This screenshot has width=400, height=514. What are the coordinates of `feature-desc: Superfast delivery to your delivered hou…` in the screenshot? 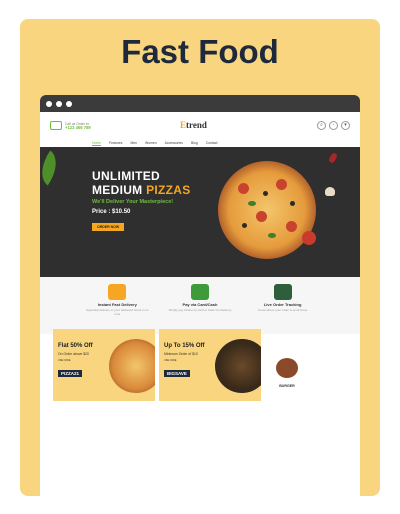 It's located at (117, 312).